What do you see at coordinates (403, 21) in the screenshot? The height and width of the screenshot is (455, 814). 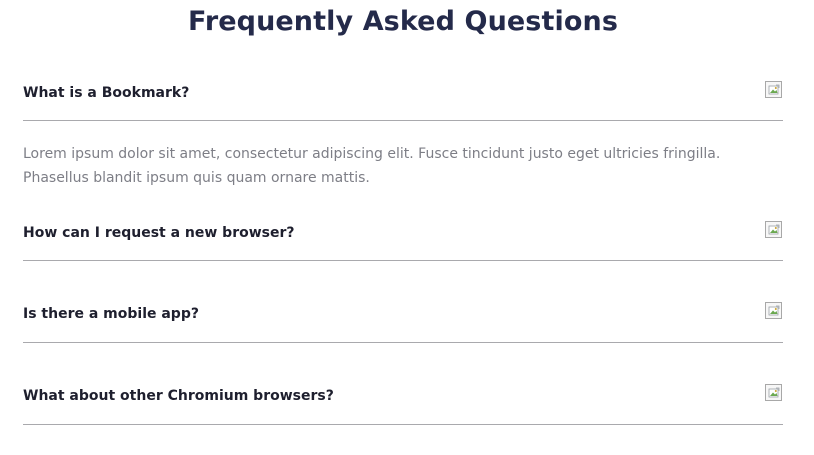 I see `page-title: Frequently Asked Questions` at bounding box center [403, 21].